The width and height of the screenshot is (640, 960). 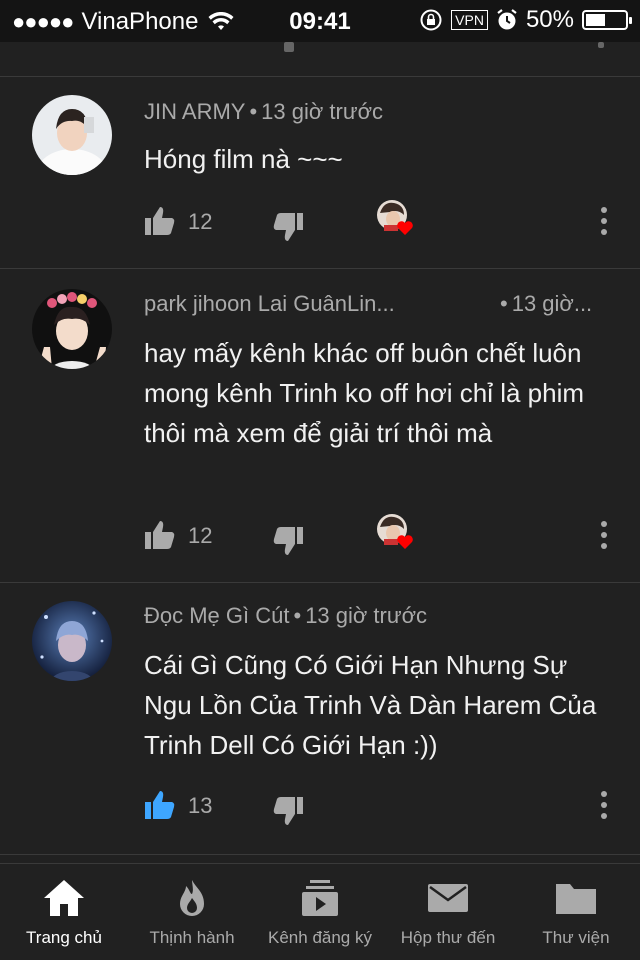 What do you see at coordinates (576, 899) in the screenshot?
I see `library-folder-icon` at bounding box center [576, 899].